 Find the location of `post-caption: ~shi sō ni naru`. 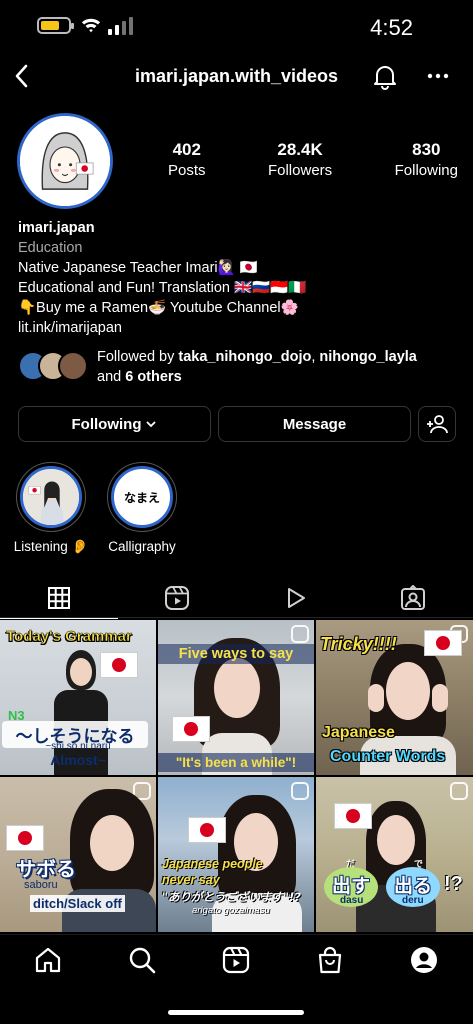

post-caption: ~shi sō ni naru is located at coordinates (78, 746).